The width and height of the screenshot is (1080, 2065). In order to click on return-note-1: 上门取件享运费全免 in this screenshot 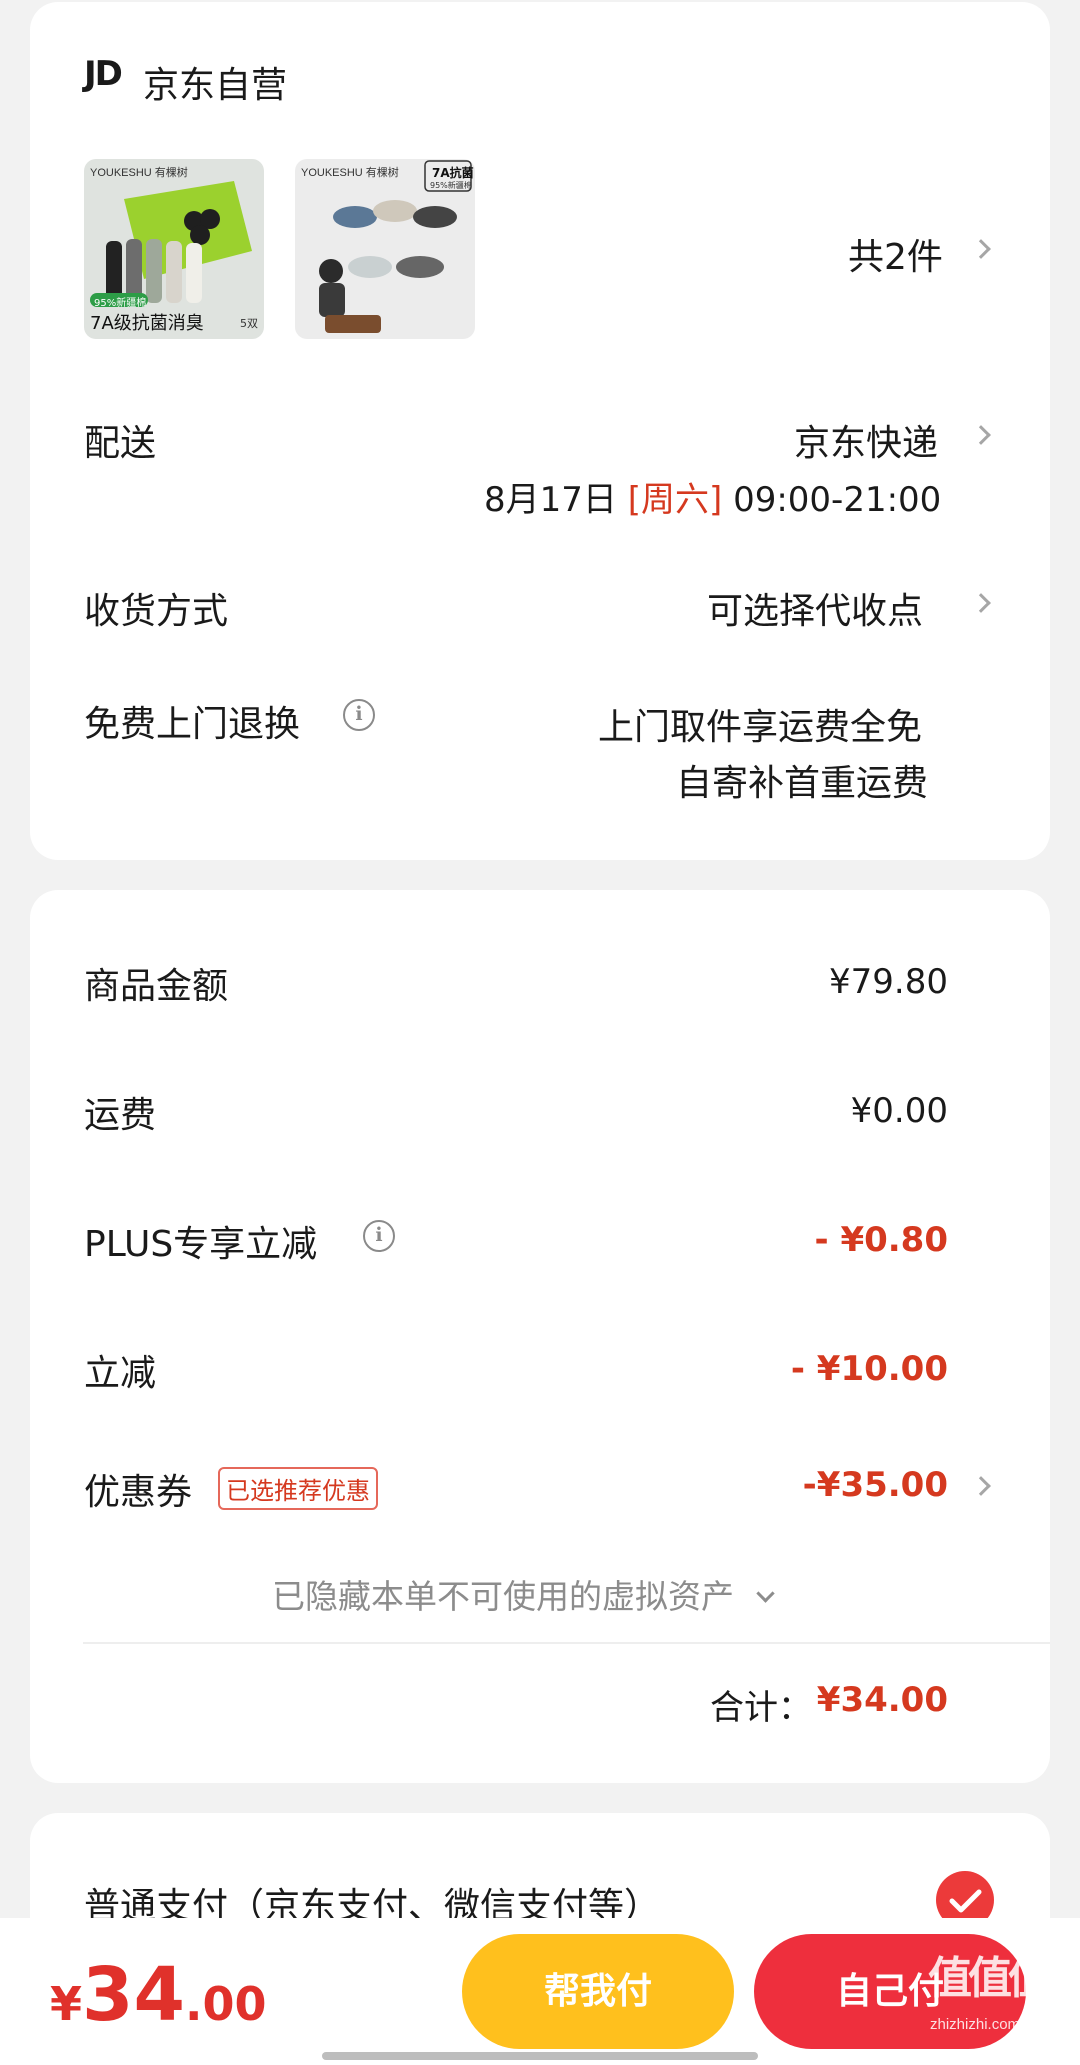, I will do `click(760, 727)`.